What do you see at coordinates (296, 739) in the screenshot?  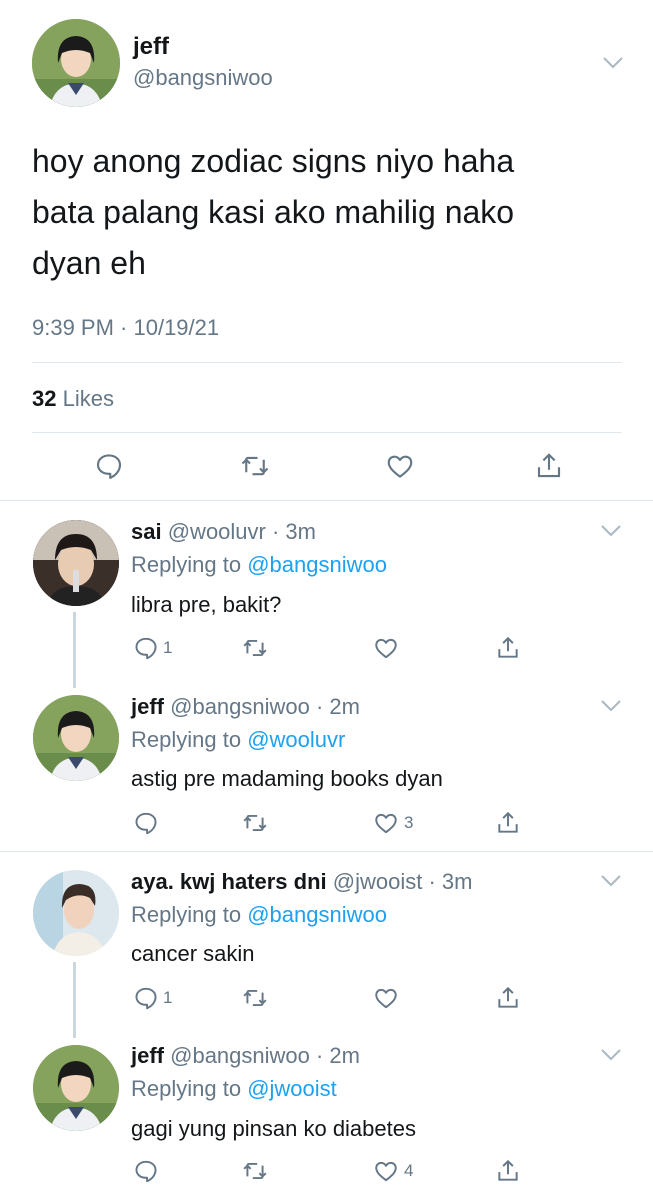 I see `replying-to-handle: @wooluvr` at bounding box center [296, 739].